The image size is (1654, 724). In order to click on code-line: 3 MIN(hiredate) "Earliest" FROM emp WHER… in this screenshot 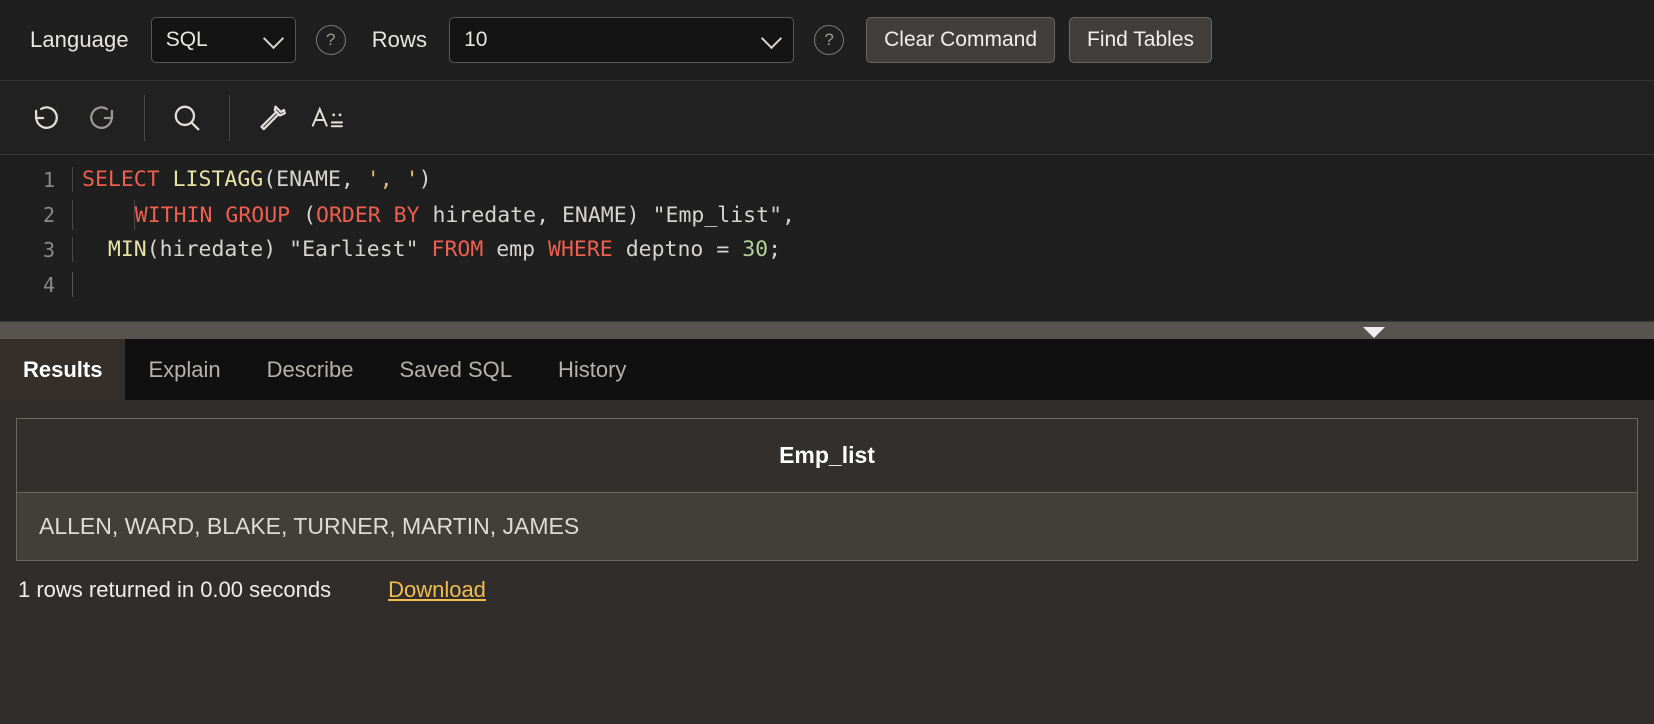, I will do `click(827, 249)`.